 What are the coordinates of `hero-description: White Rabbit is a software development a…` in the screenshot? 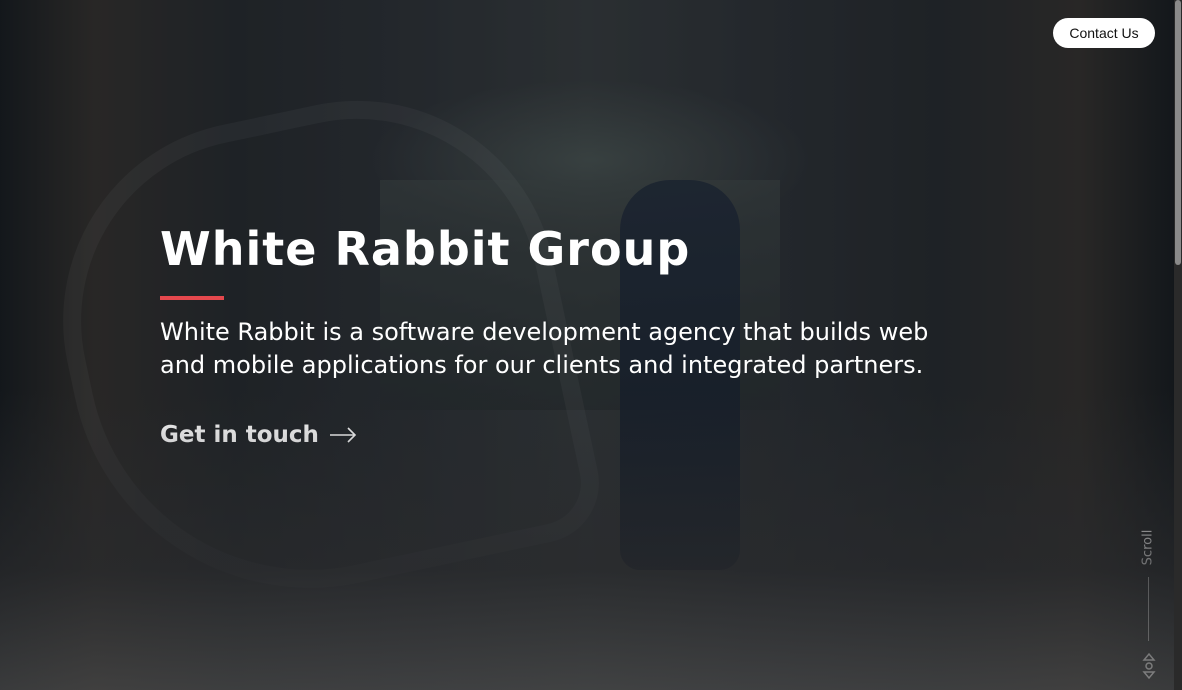 It's located at (544, 348).